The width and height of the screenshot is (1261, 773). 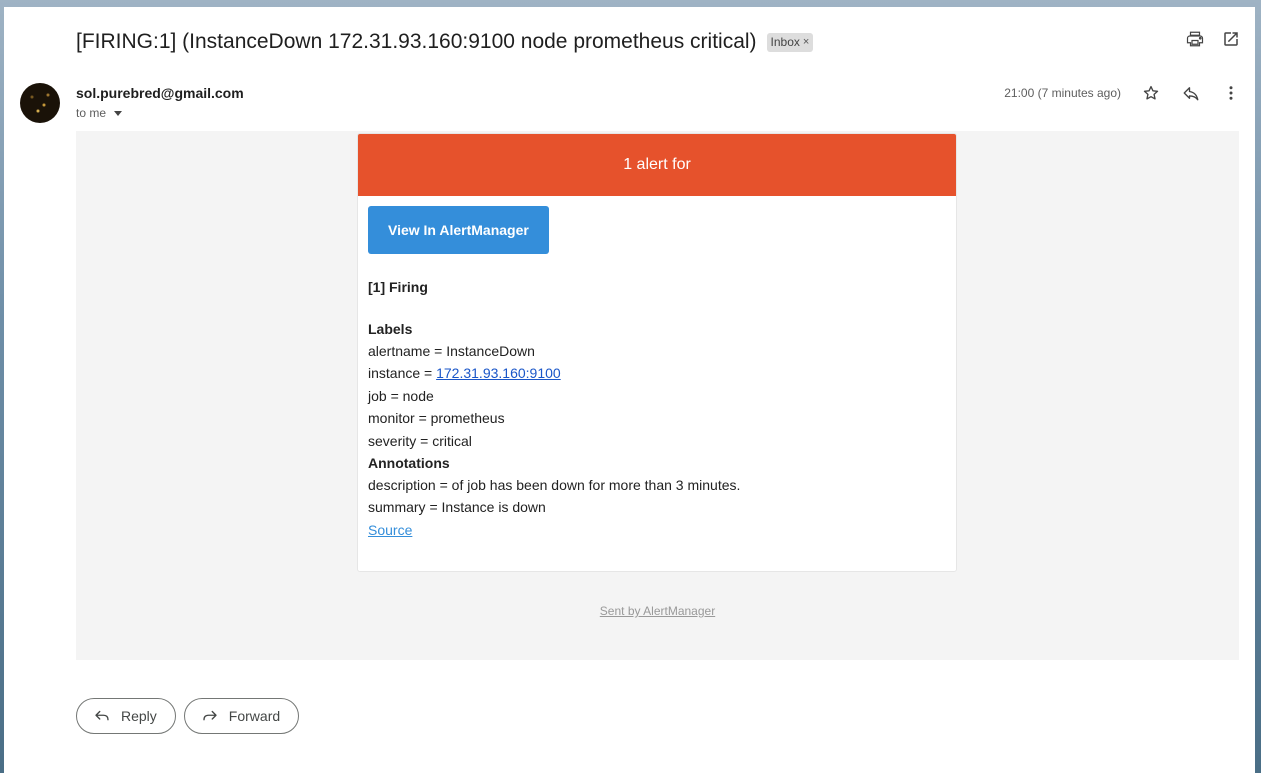 I want to click on sent-by-alertmanager-link: Sent by AlertManager, so click(x=657, y=611).